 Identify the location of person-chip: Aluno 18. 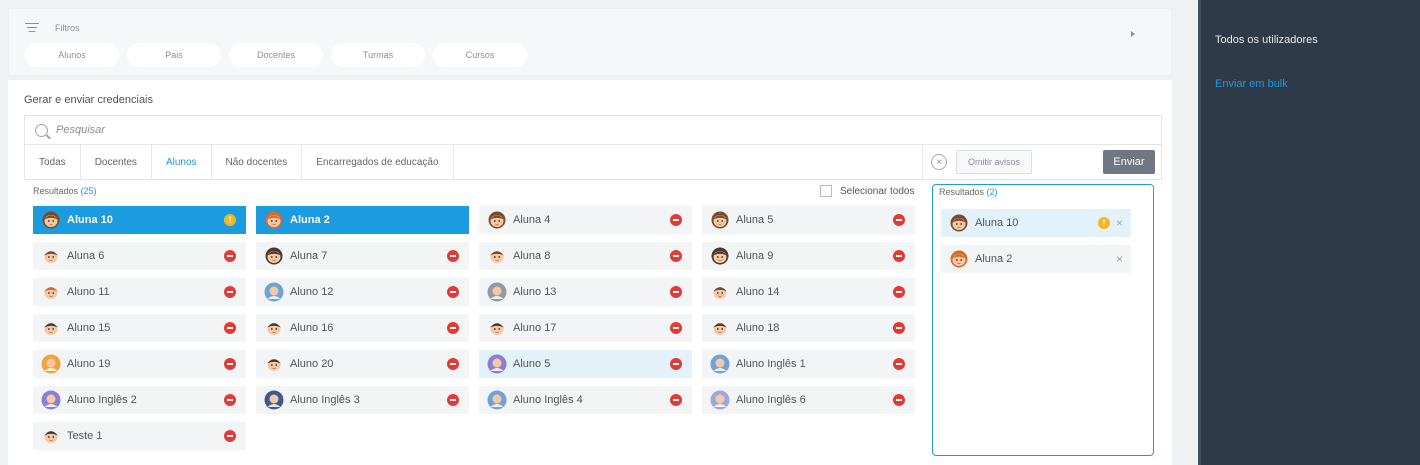
(808, 328).